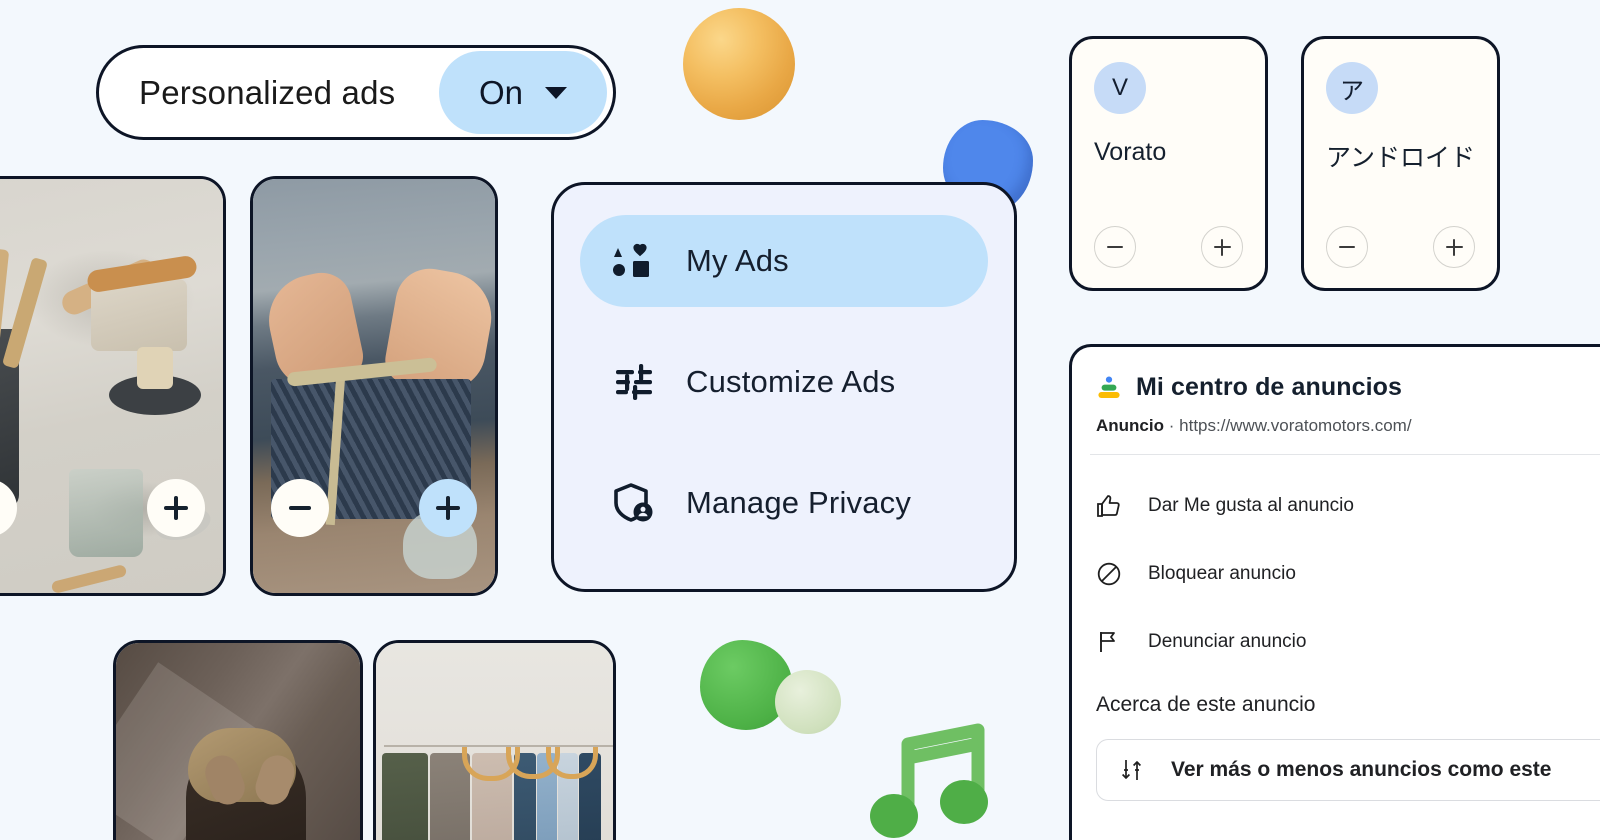 This screenshot has height=840, width=1600. I want to click on avatar: ア, so click(1352, 88).